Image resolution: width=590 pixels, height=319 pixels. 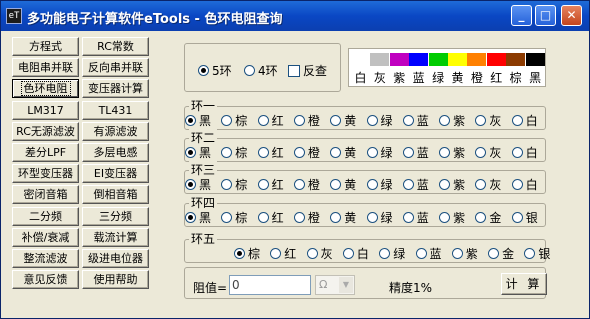 What do you see at coordinates (524, 284) in the screenshot?
I see `calculate-button: 计 算` at bounding box center [524, 284].